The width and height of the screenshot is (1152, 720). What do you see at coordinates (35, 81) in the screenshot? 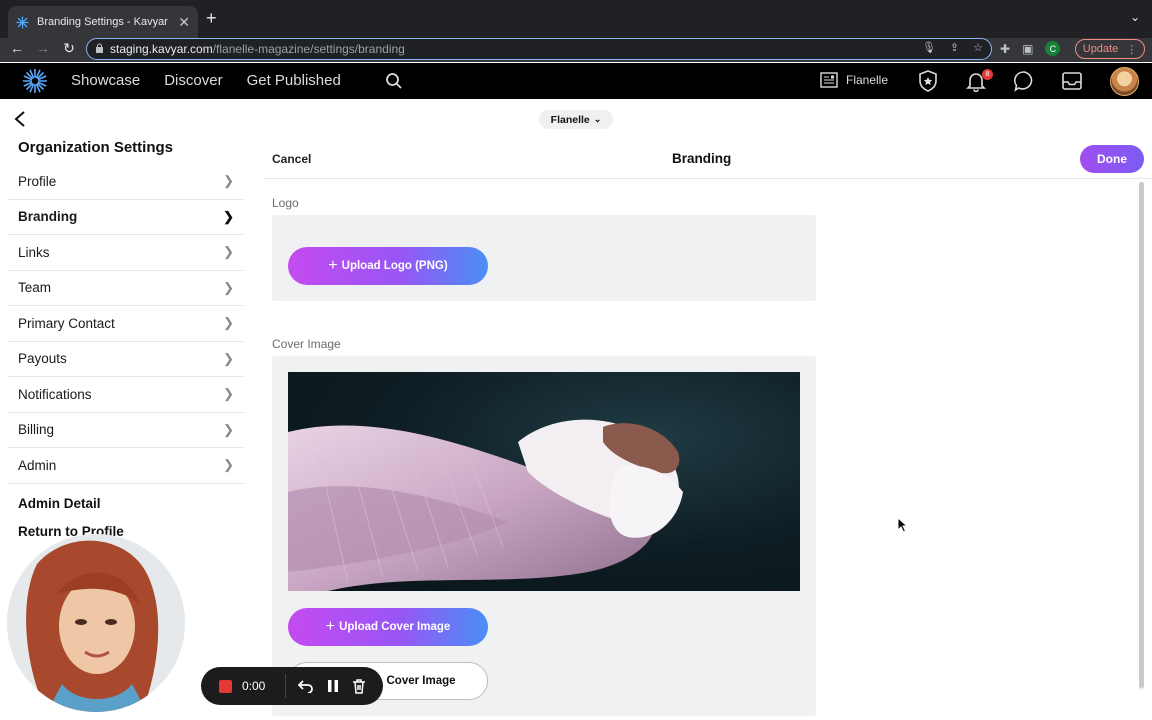
I see `kavyar-logo-icon` at bounding box center [35, 81].